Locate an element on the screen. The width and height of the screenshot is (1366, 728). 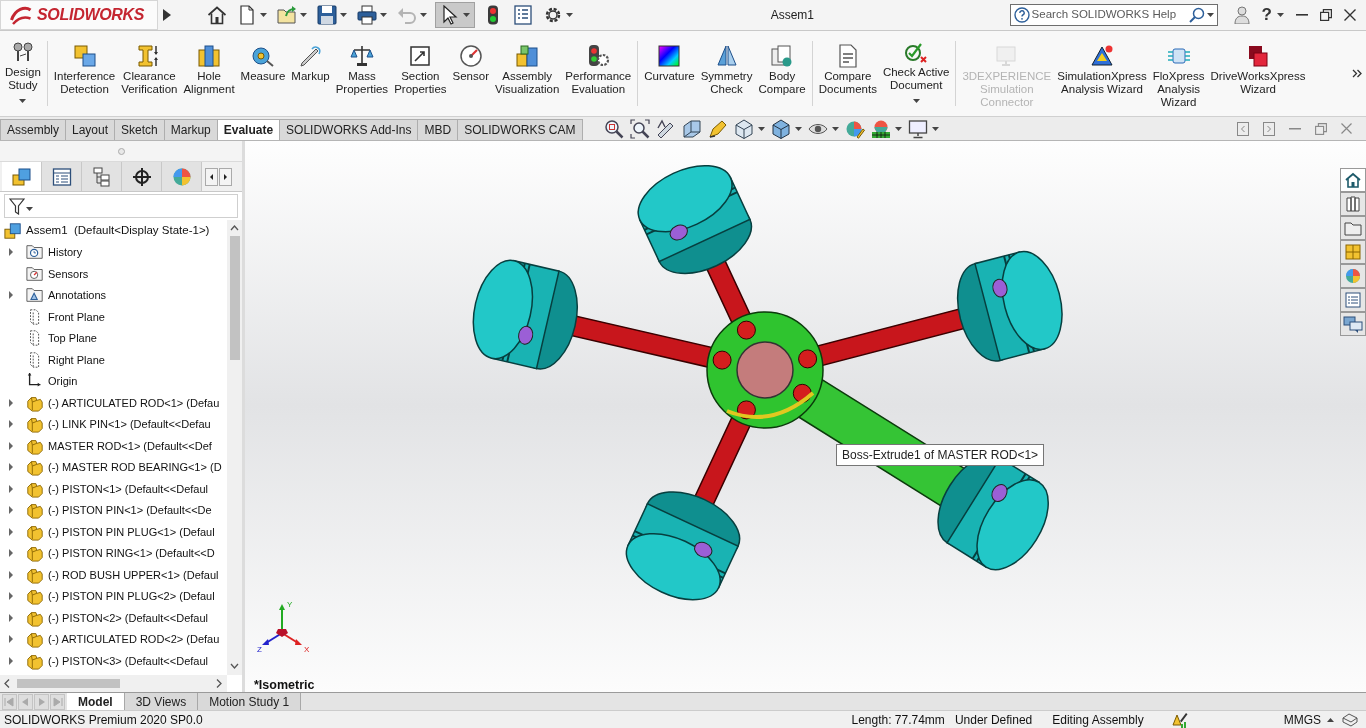
magnifier-frame-icon is located at coordinates (639, 128).